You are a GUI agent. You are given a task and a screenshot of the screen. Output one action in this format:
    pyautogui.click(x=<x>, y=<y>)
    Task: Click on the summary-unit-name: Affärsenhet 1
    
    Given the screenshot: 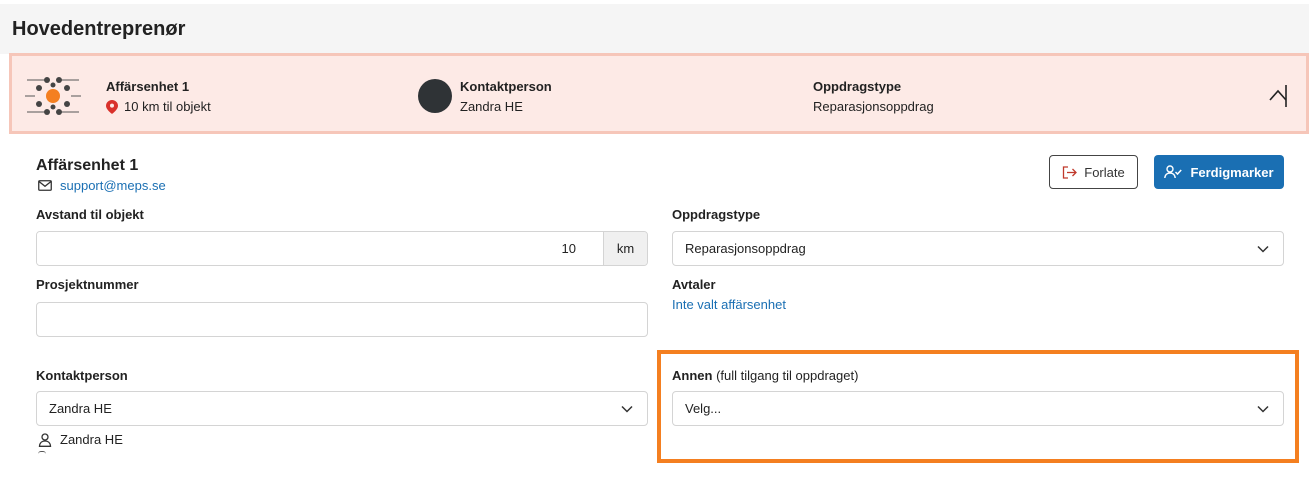 What is the action you would take?
    pyautogui.click(x=148, y=86)
    